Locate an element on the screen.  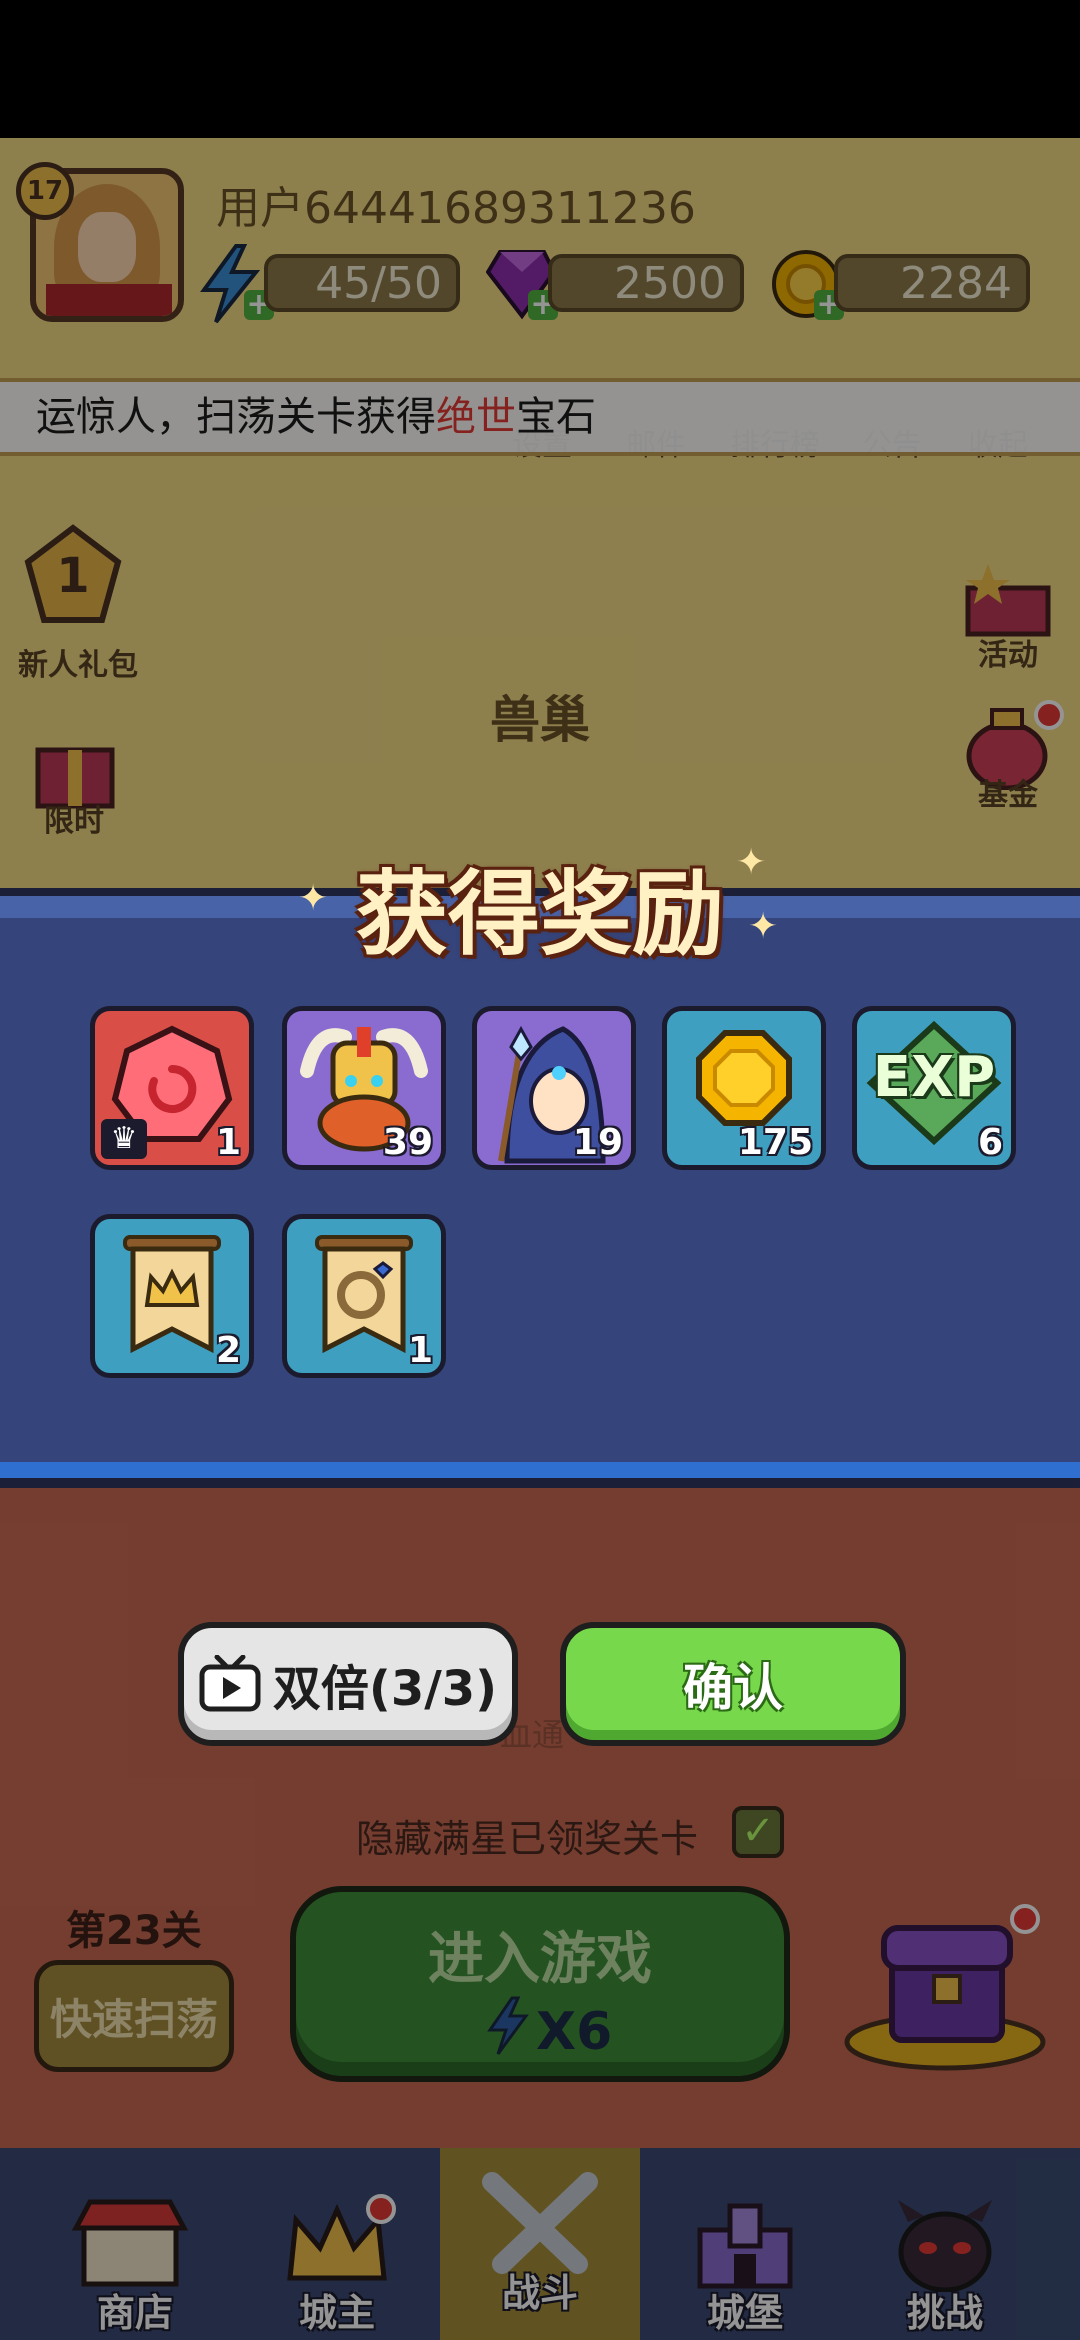
double-reward-label: 双倍(3/3) is located at coordinates (385, 1689).